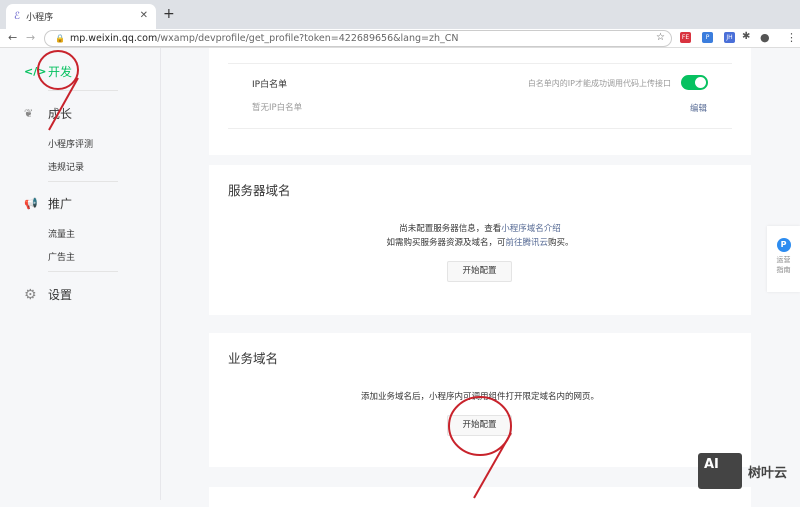 The image size is (800, 507). Describe the element at coordinates (12, 37) in the screenshot. I see `back-icon: ←` at that location.